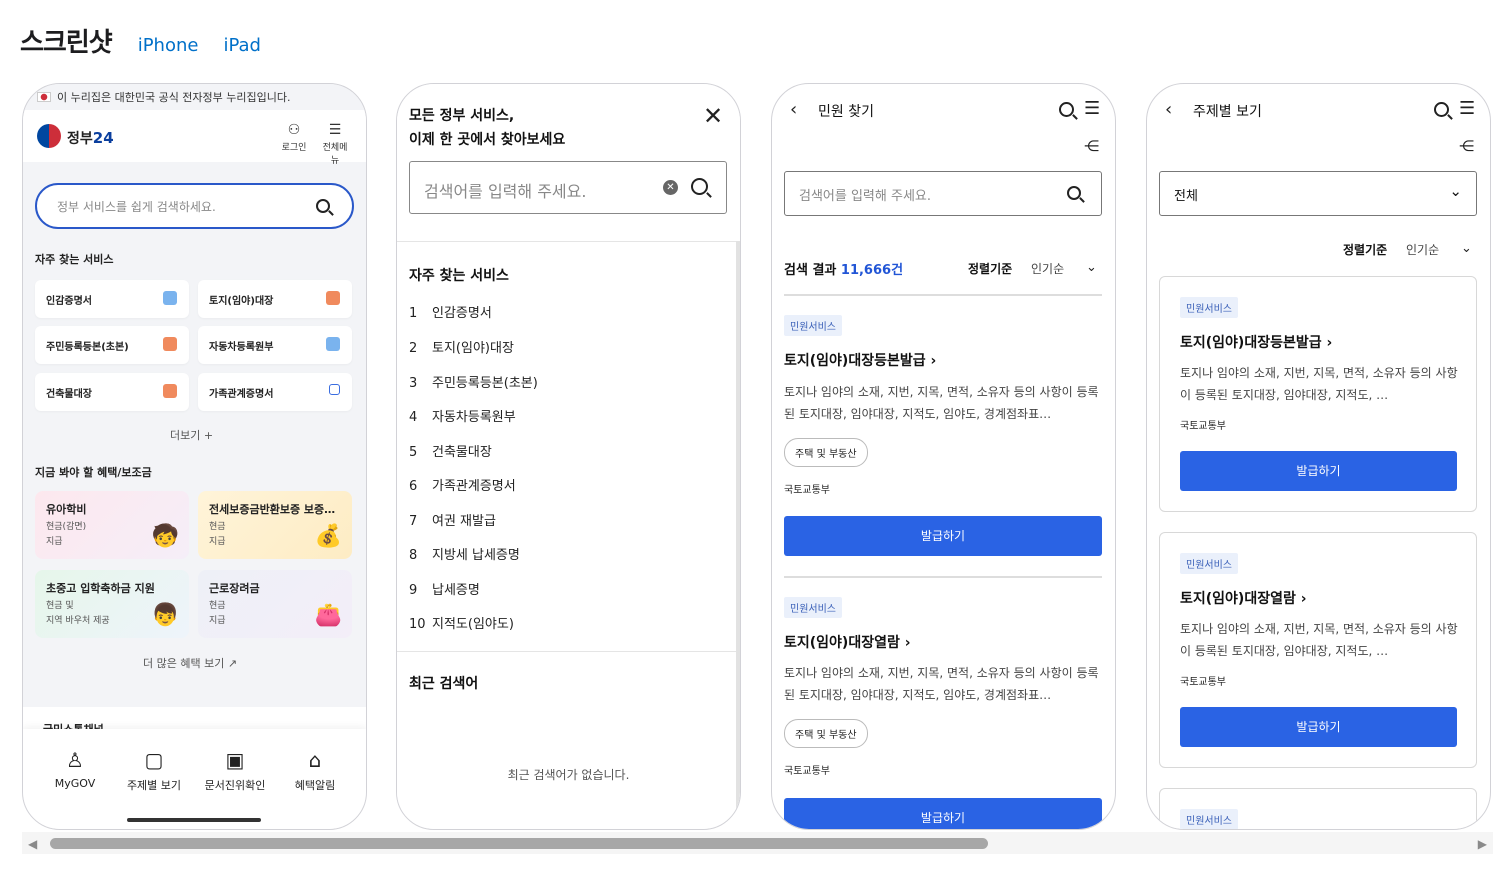 This screenshot has height=871, width=1503. I want to click on service-item: 인감증명서, so click(112, 299).